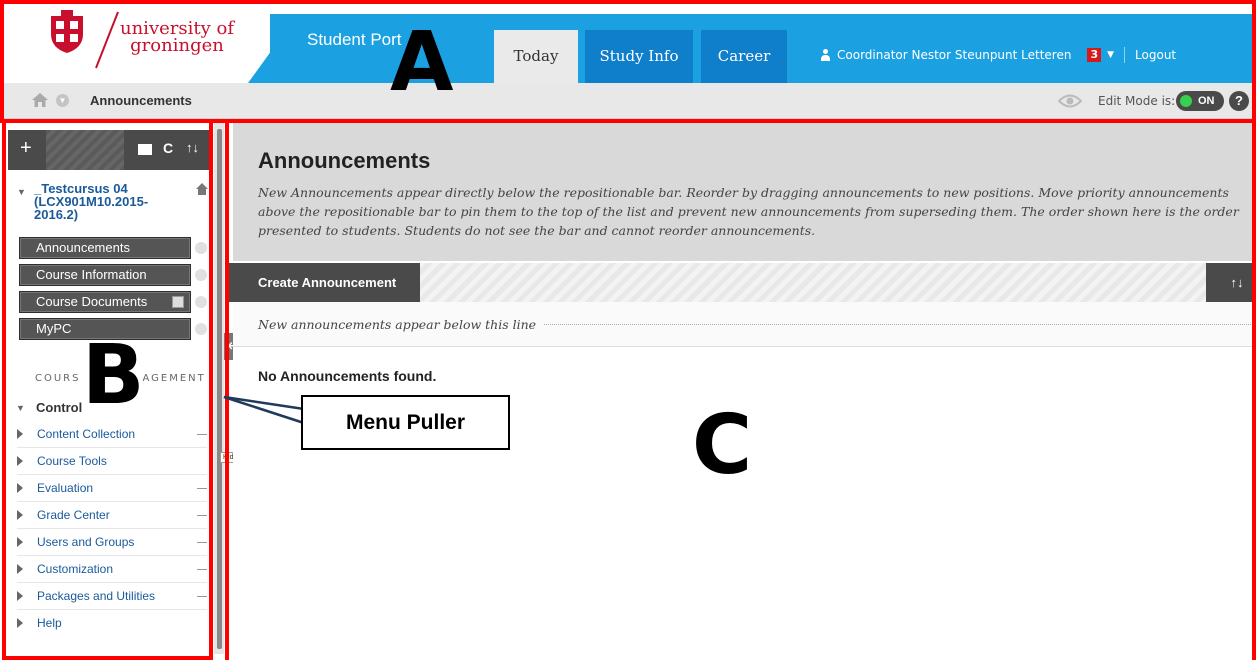  I want to click on menu-puller-callout: Menu Puller, so click(405, 422).